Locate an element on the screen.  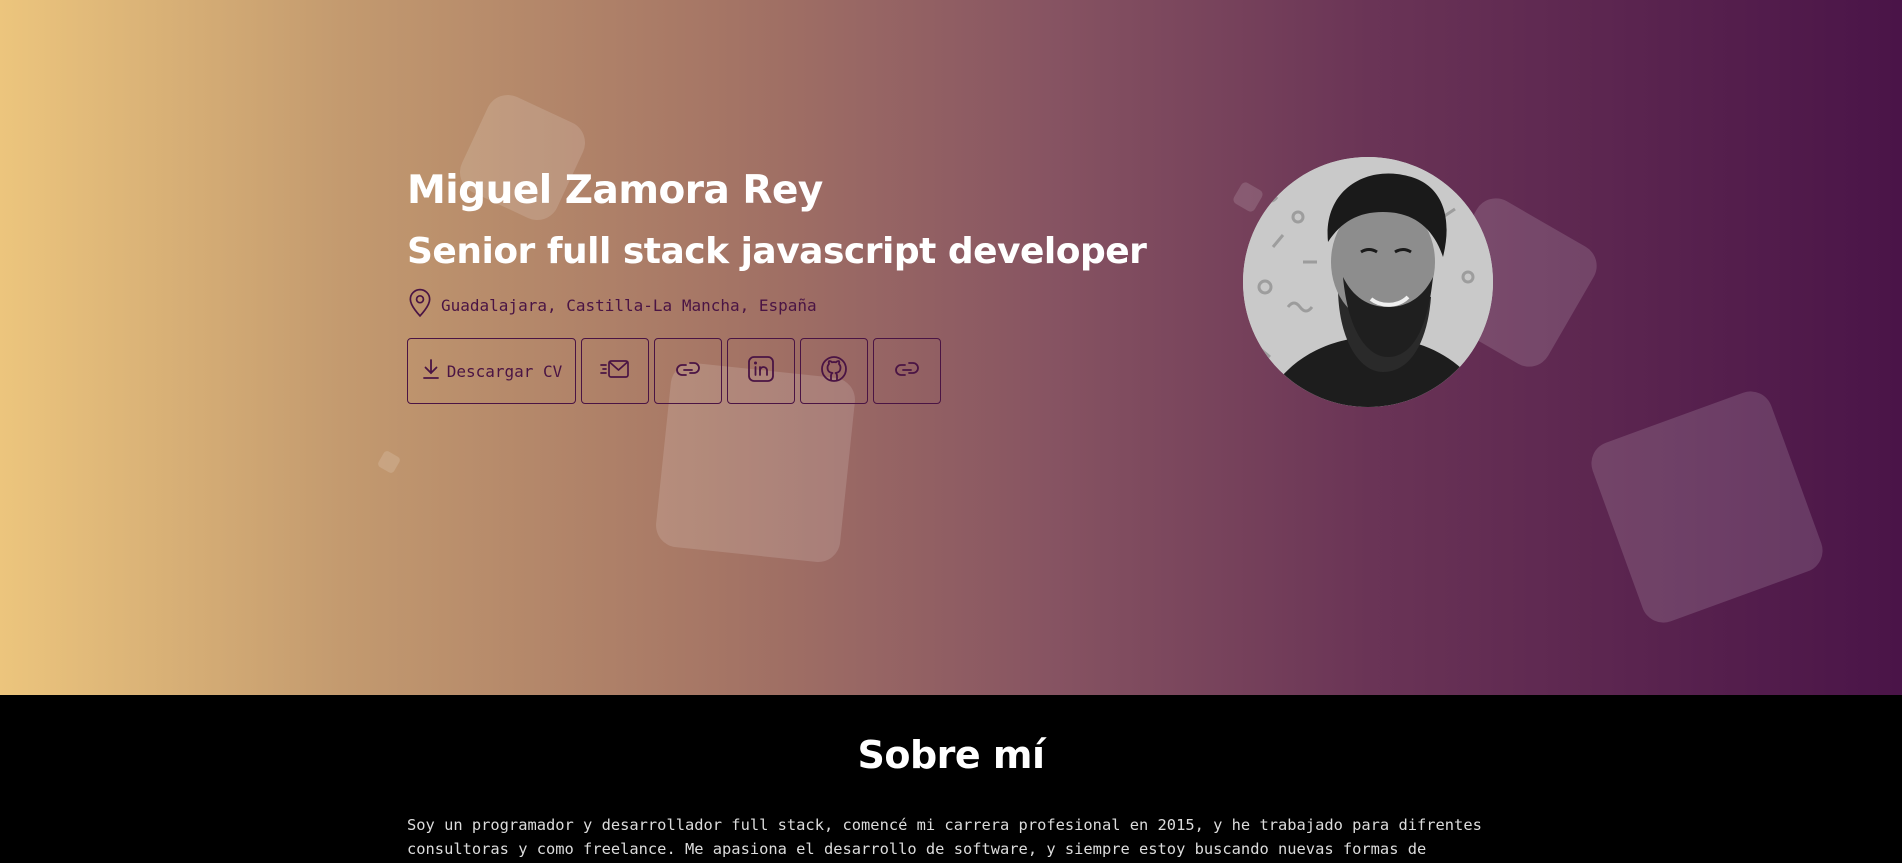
website-link-button is located at coordinates (688, 371).